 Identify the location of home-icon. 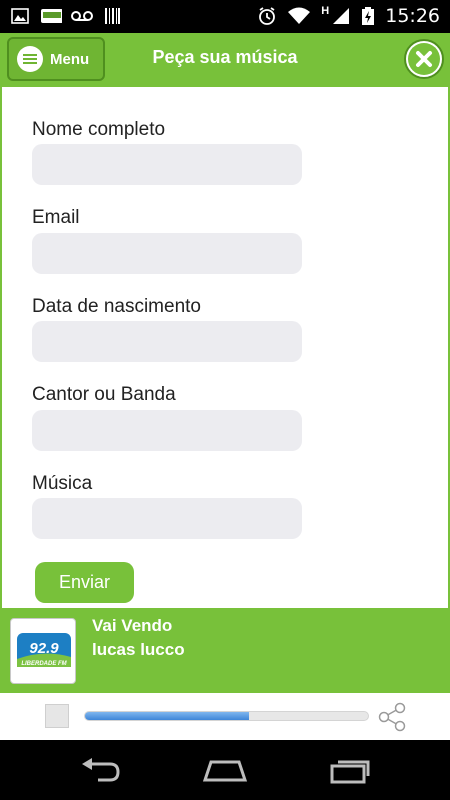
(225, 770).